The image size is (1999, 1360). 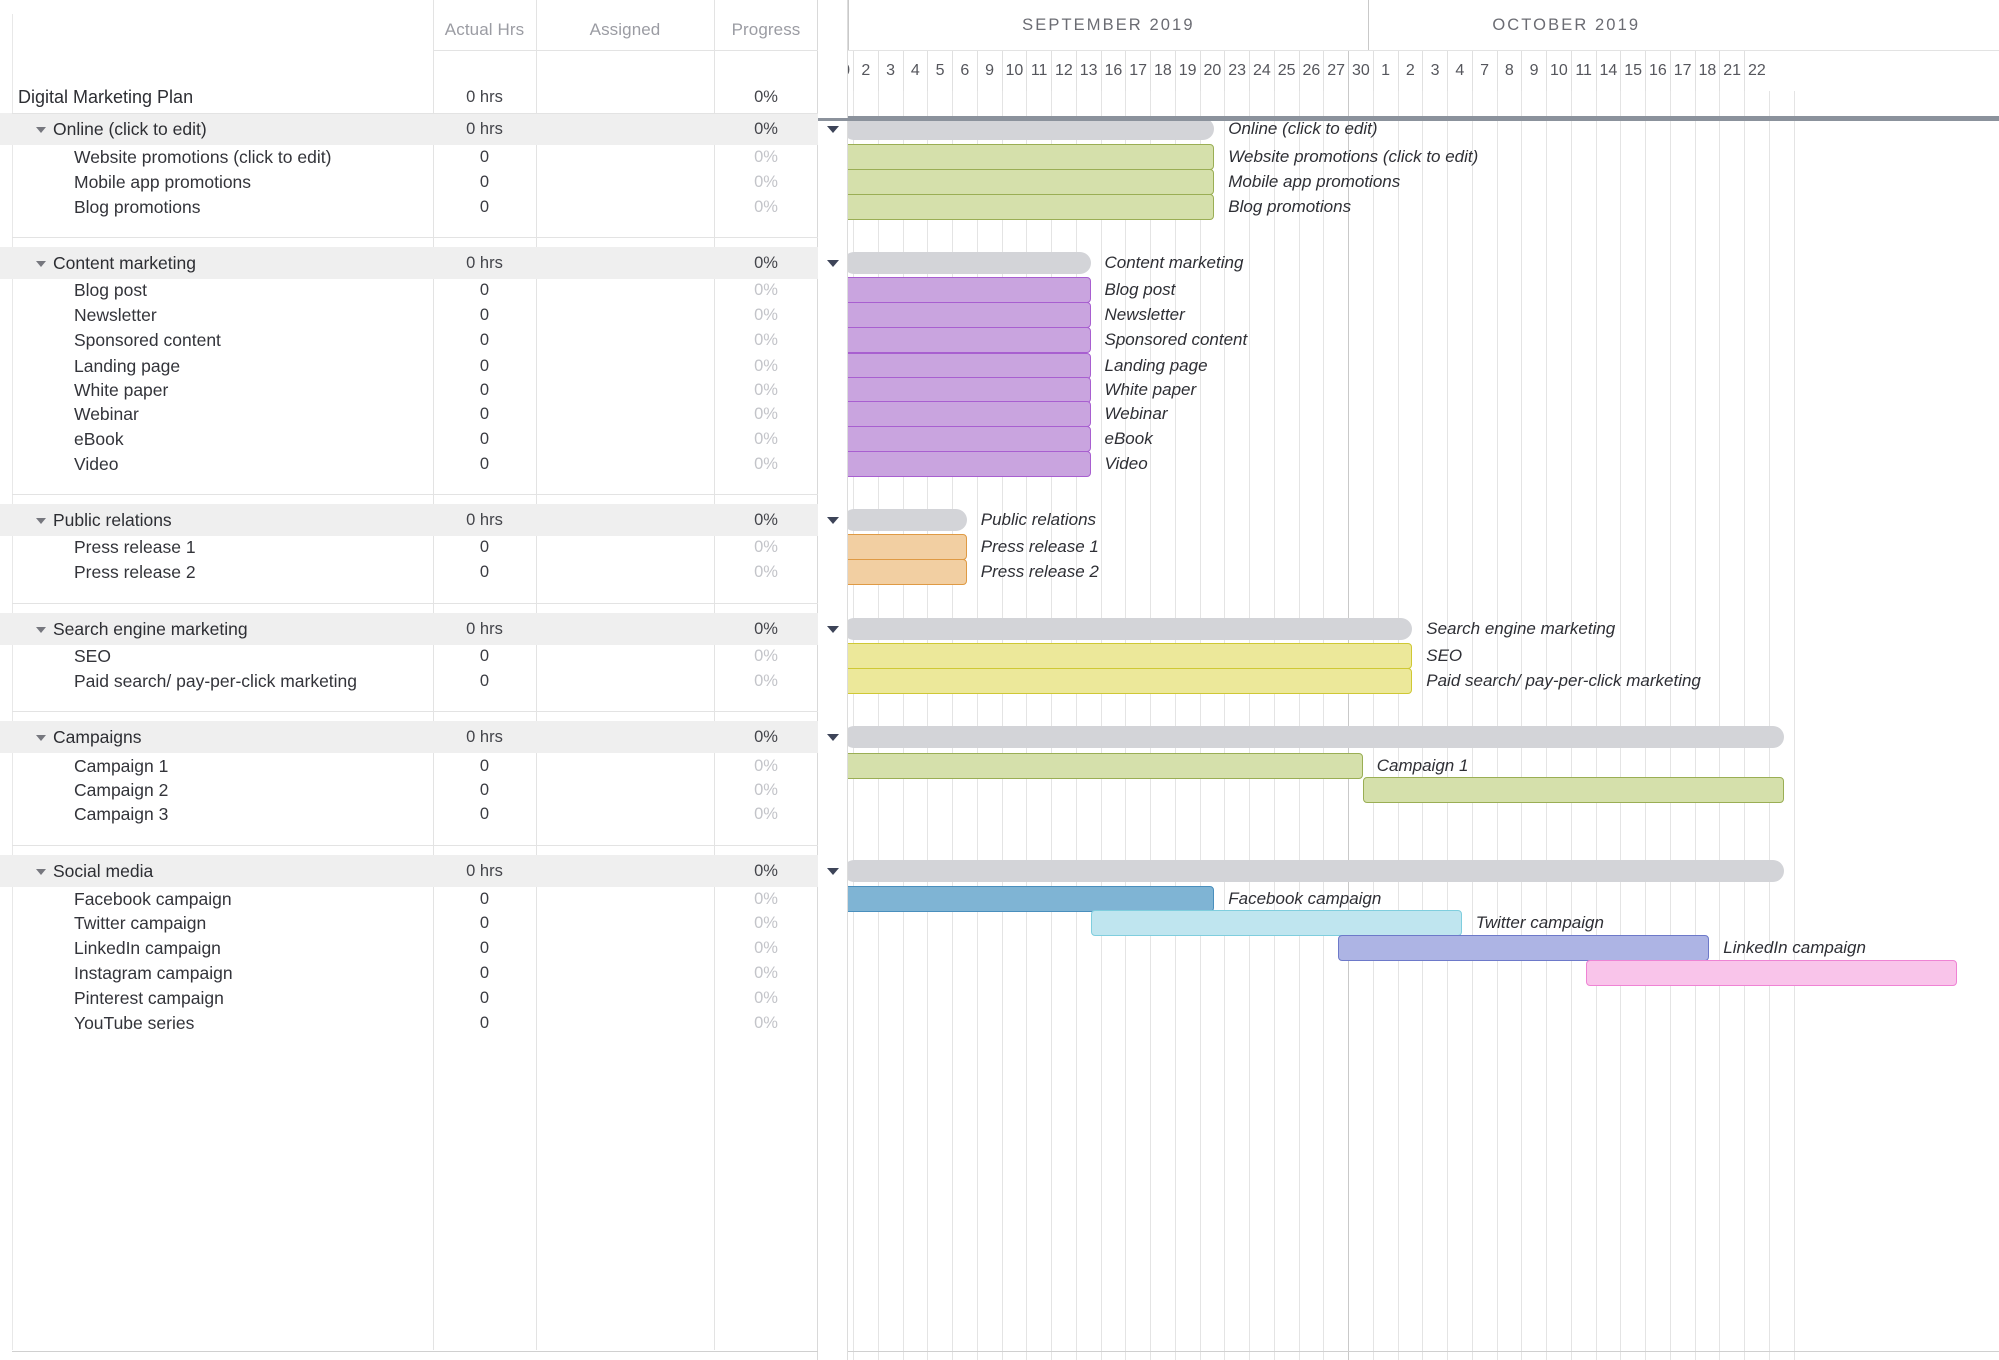 What do you see at coordinates (216, 207) in the screenshot?
I see `row-name: Blog promotions` at bounding box center [216, 207].